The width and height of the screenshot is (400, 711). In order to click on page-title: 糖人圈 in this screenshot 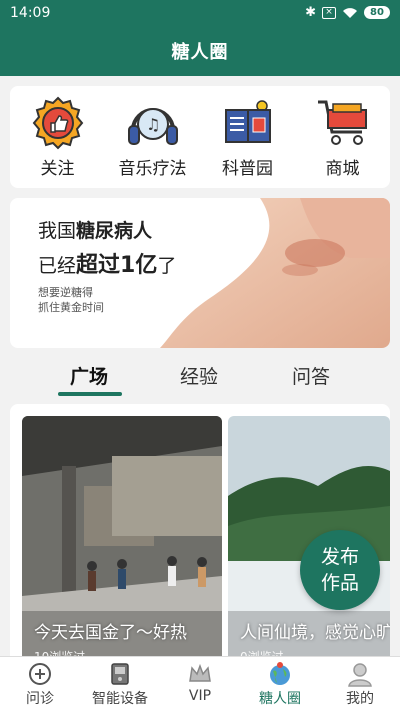, I will do `click(200, 52)`.